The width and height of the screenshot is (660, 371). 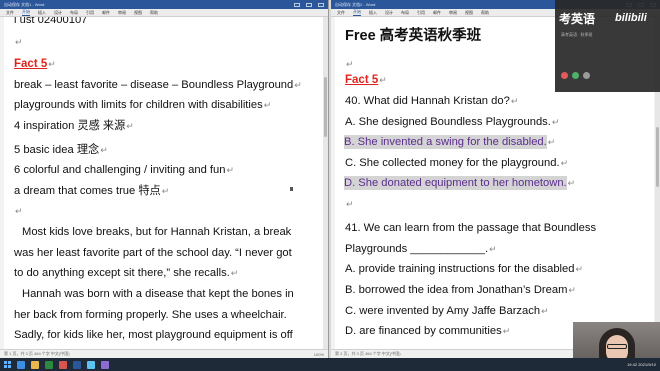 What do you see at coordinates (92, 191) in the screenshot?
I see `doc-line: a dream that comes true 特点↵` at bounding box center [92, 191].